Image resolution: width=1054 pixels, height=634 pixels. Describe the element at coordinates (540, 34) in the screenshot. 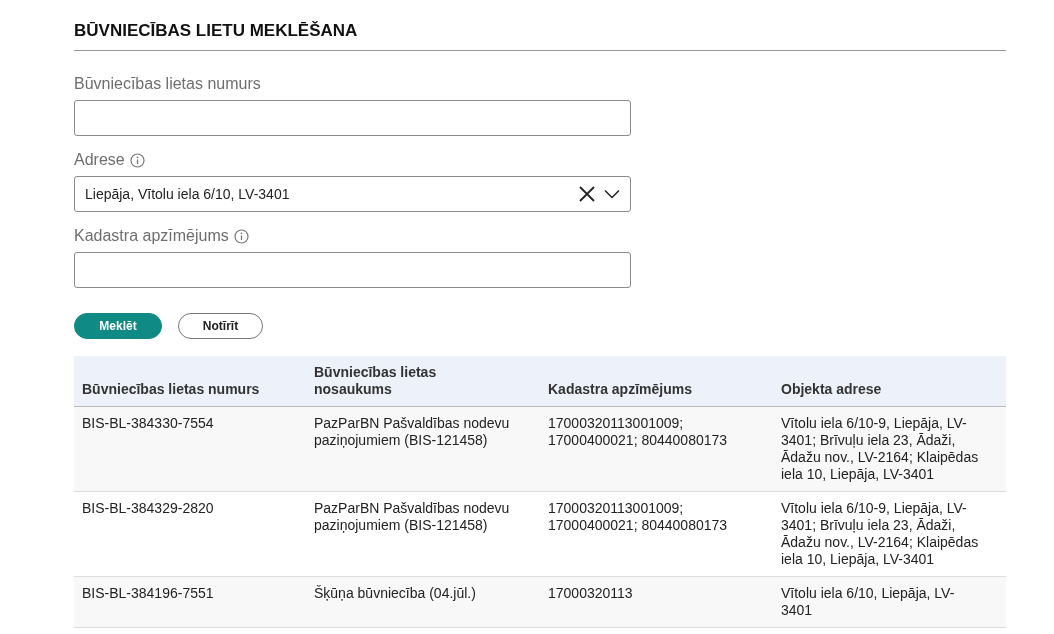

I see `page-title: BŪVNIECĪBAS LIETU MEKLĒŠANA` at that location.